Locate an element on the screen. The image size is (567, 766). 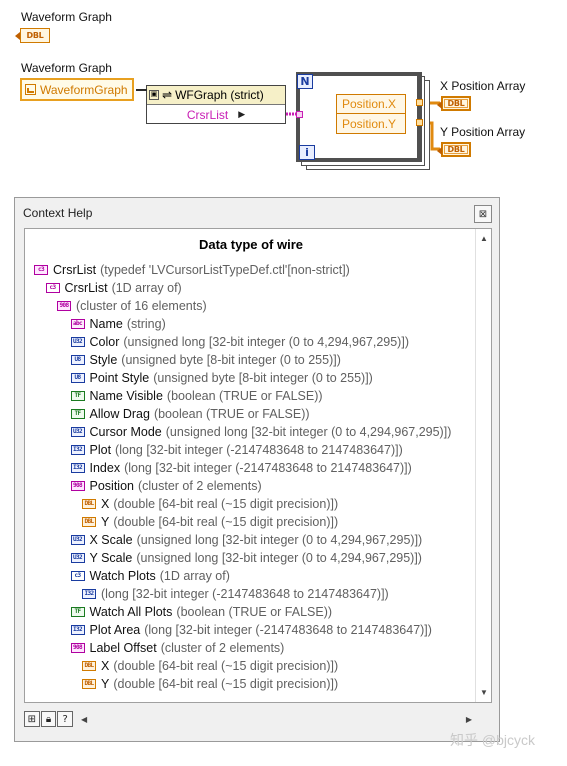
tree-row: TF Allow Drag (boolean (TRUE or FALSE)) is located at coordinates (190, 414).